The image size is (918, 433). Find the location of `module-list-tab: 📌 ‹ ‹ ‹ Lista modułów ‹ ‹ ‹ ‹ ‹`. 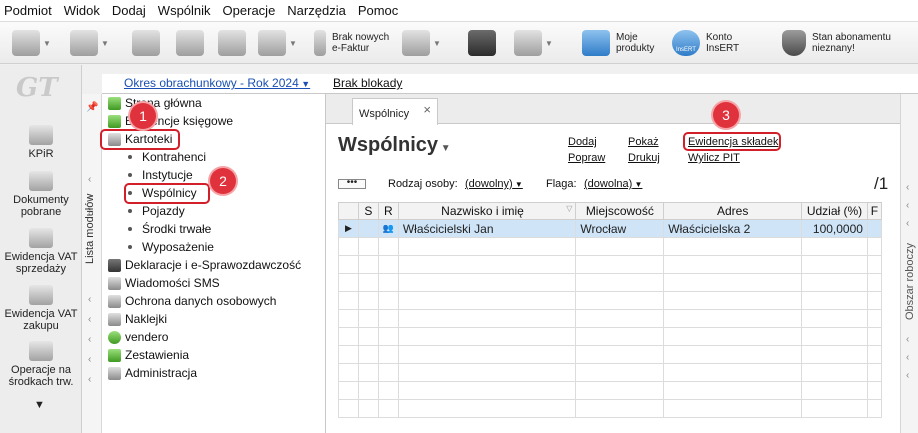

module-list-tab: 📌 ‹ ‹ ‹ Lista modułów ‹ ‹ ‹ ‹ ‹ is located at coordinates (92, 263).